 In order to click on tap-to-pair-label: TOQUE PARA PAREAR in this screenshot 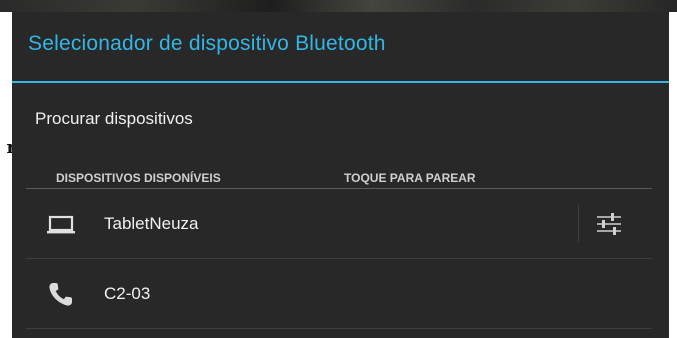, I will do `click(410, 178)`.